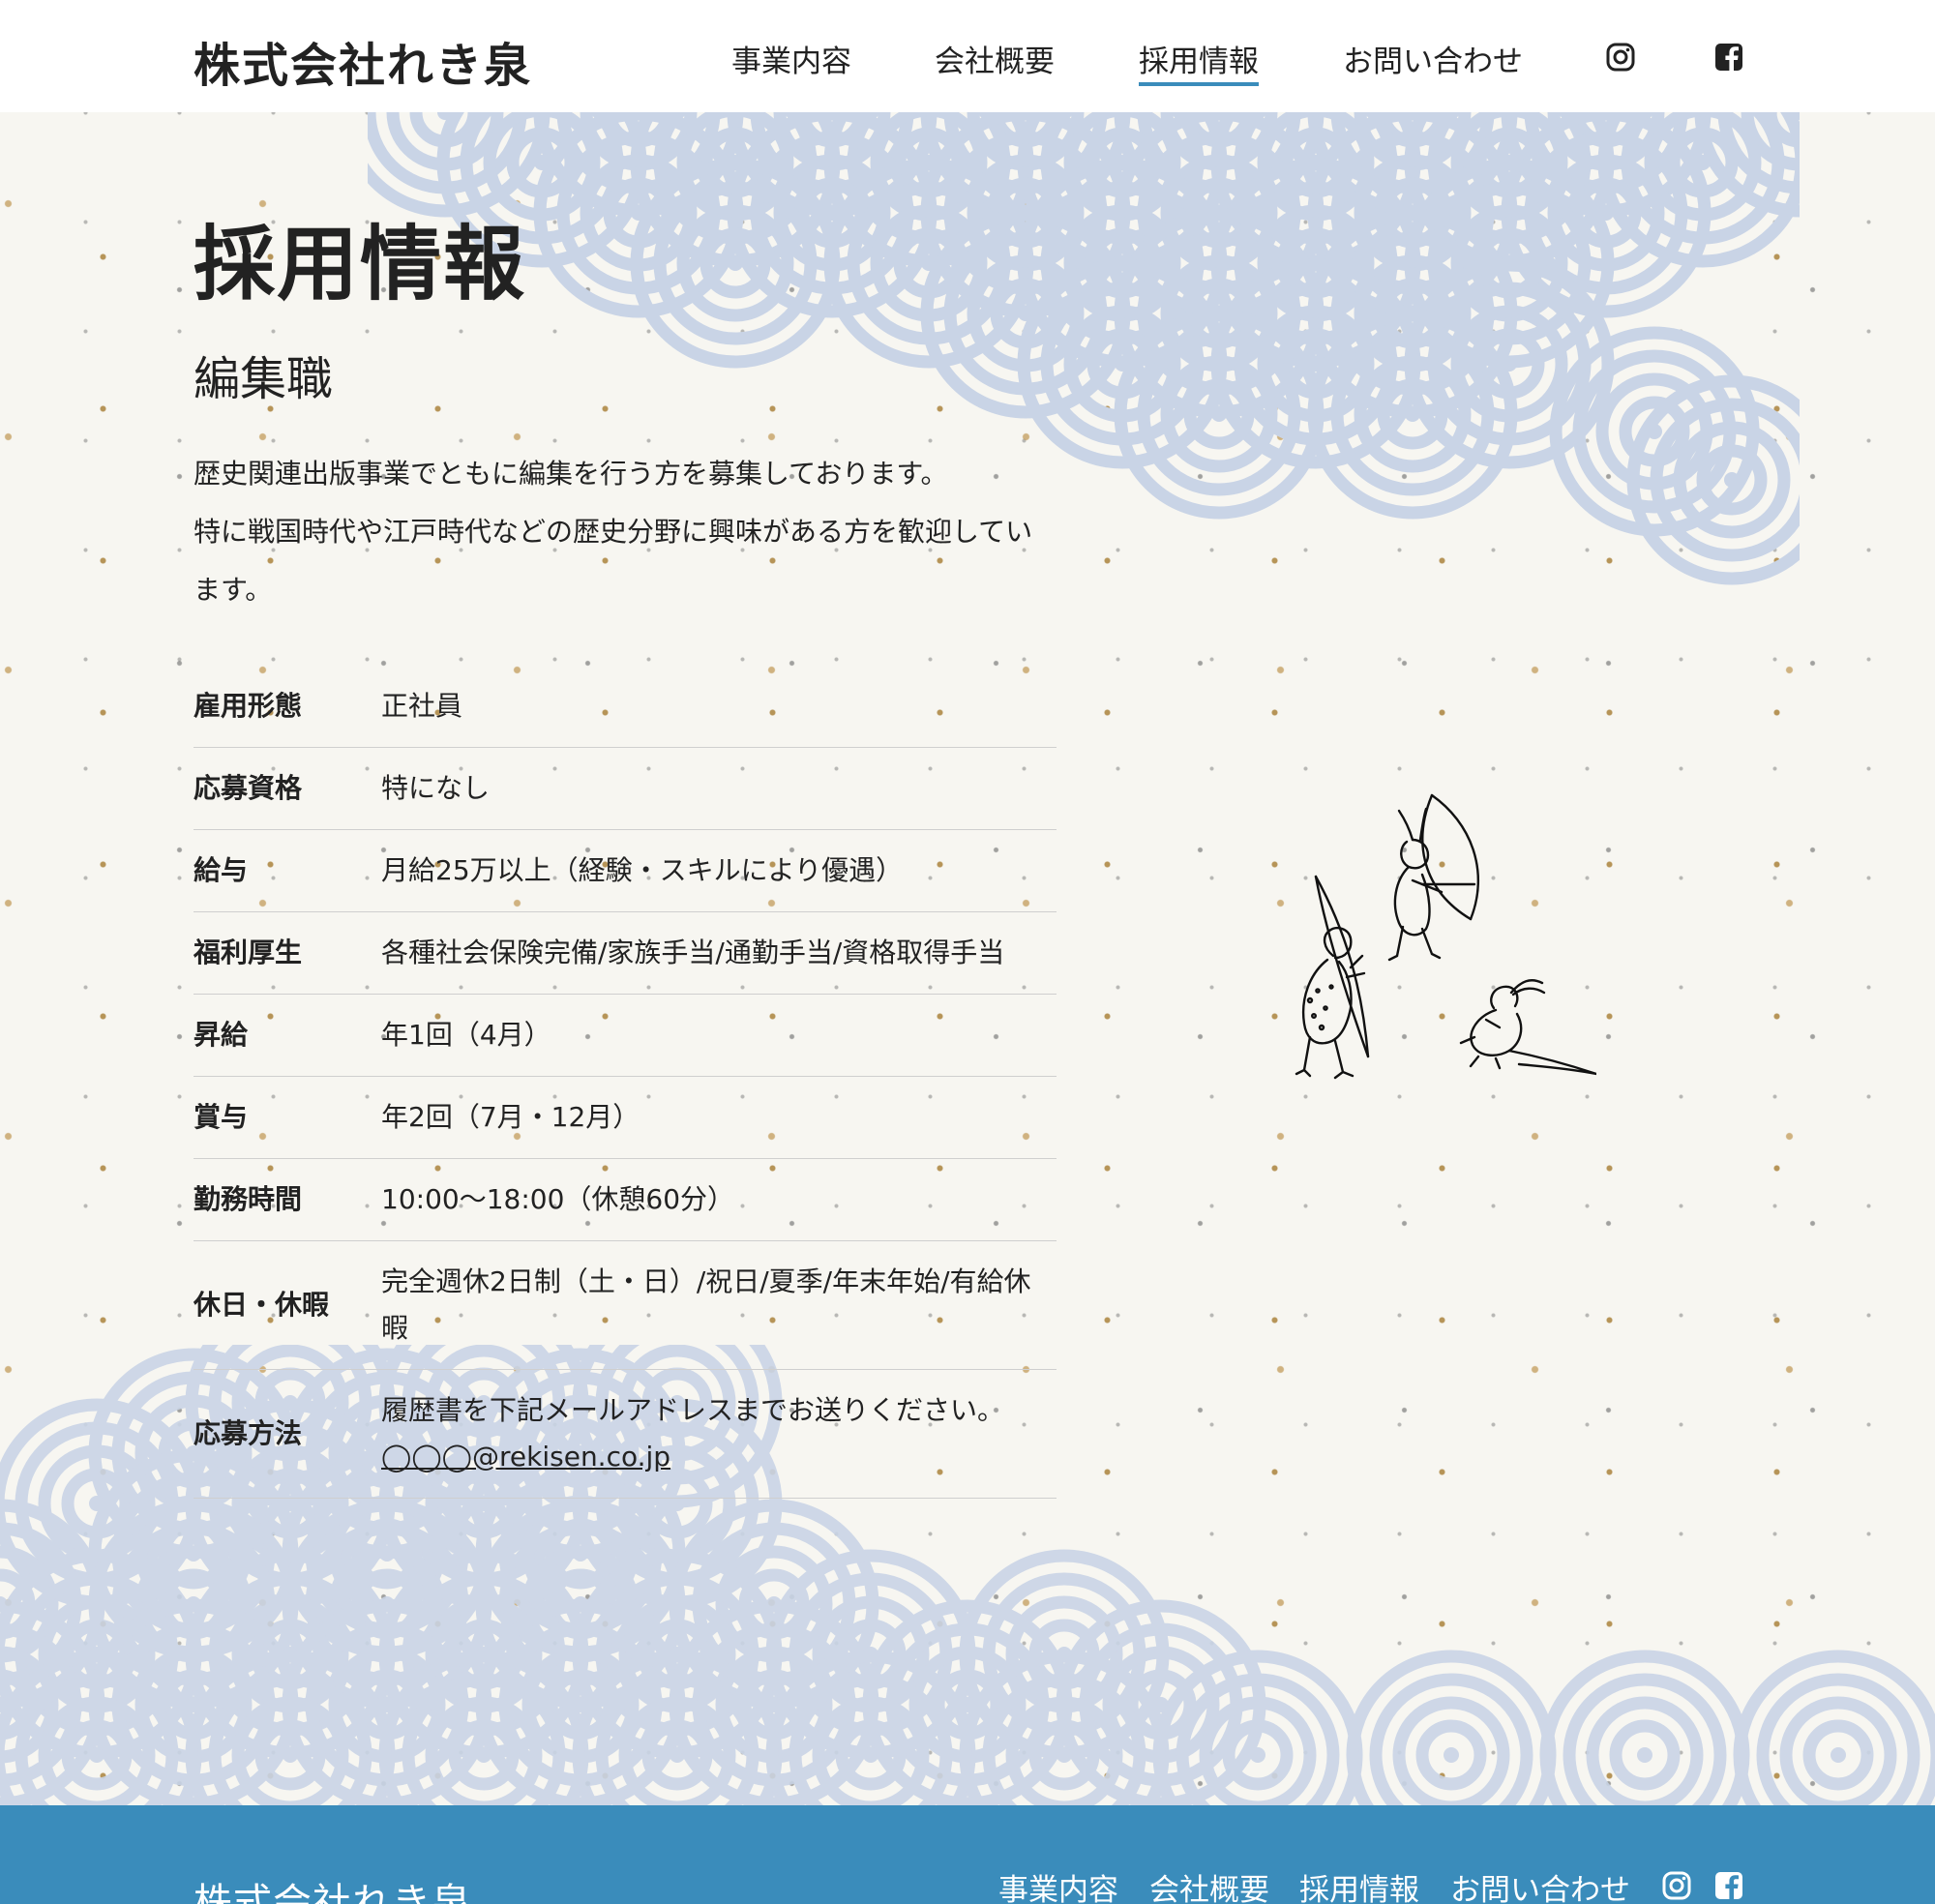  Describe the element at coordinates (422, 706) in the screenshot. I see `info-value: 正社員` at that location.